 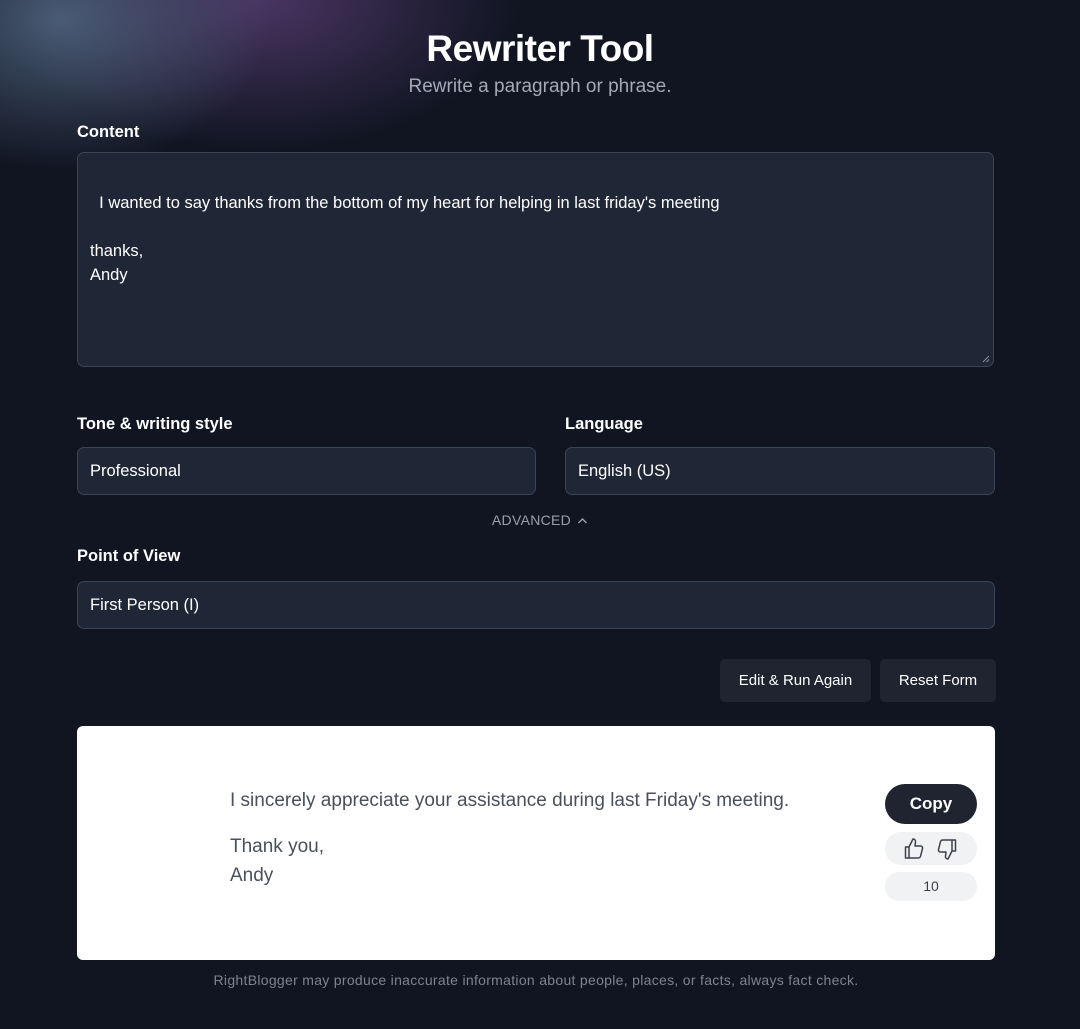 I want to click on resize-handle-icon, so click(x=986, y=359).